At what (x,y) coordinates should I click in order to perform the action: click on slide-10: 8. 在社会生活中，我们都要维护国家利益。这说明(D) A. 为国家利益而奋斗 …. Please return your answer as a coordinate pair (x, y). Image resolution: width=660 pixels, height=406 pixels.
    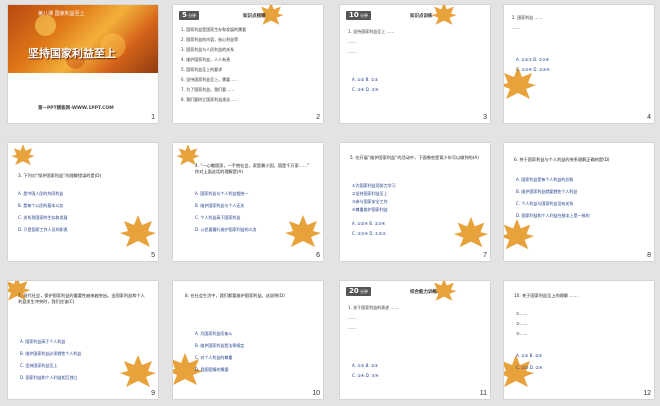
    Looking at the image, I should click on (248, 340).